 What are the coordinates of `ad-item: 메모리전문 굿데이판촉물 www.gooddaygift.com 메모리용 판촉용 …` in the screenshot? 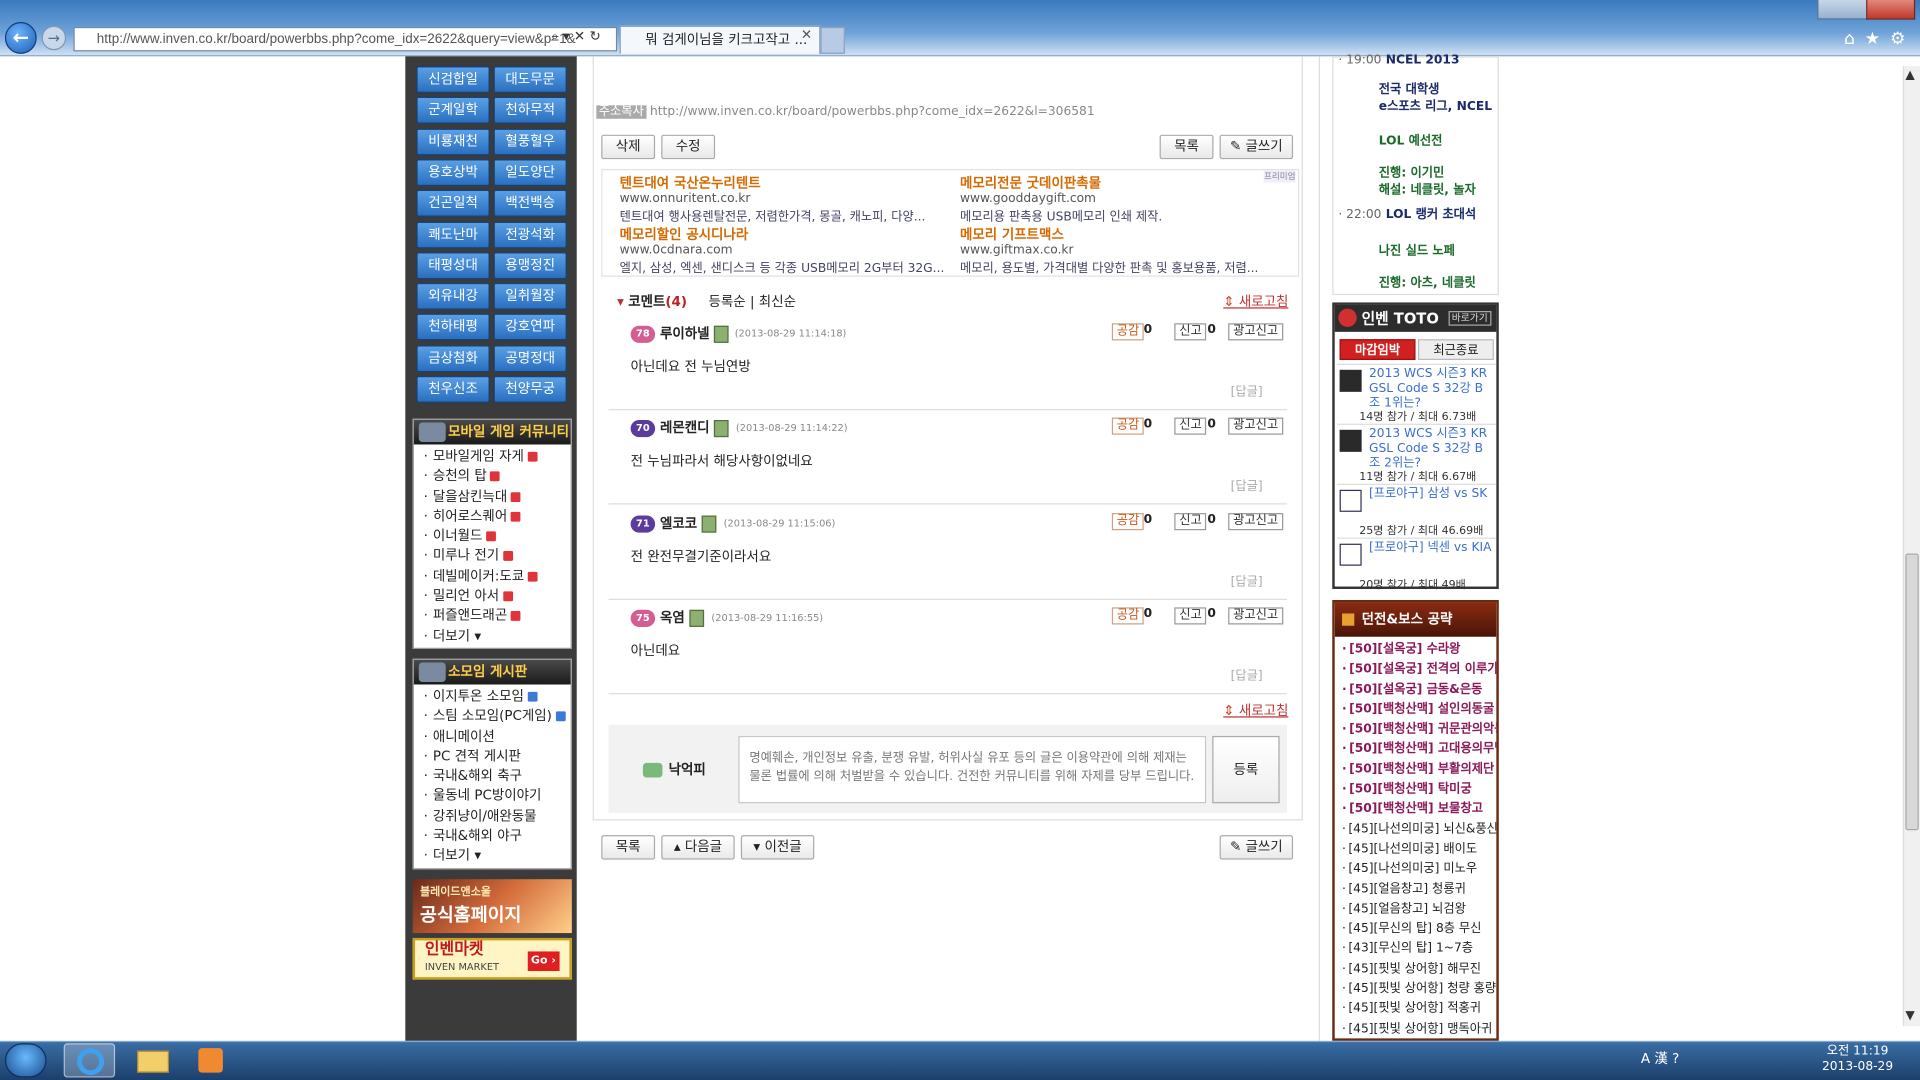 It's located at (1125, 198).